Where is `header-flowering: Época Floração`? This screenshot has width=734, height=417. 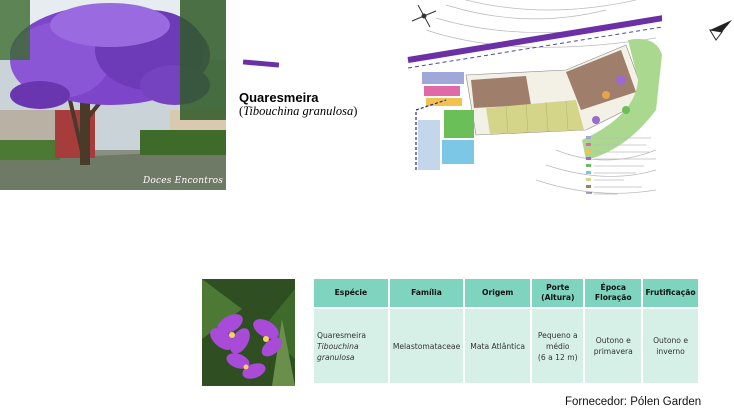
header-flowering: Época Floração is located at coordinates (613, 293).